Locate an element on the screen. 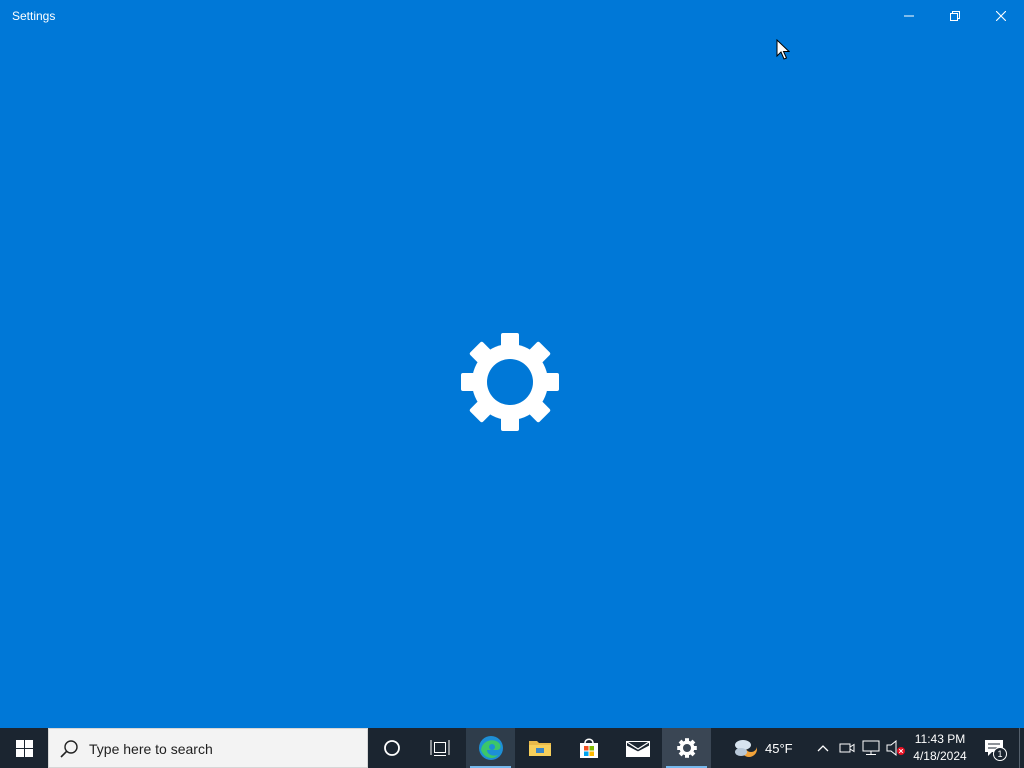 The image size is (1024, 768). task-view-icon is located at coordinates (440, 748).